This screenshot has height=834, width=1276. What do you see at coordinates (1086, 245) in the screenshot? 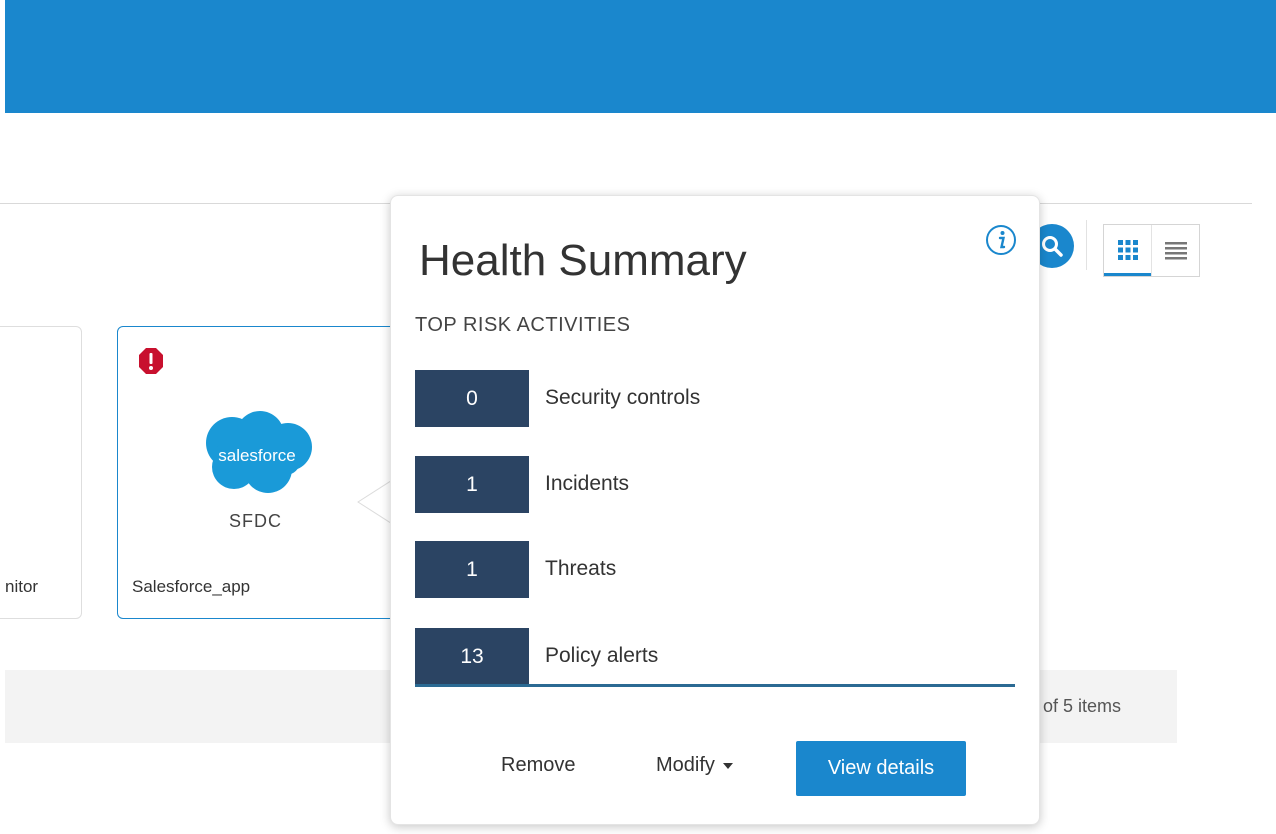
I see `toolbar-separator` at bounding box center [1086, 245].